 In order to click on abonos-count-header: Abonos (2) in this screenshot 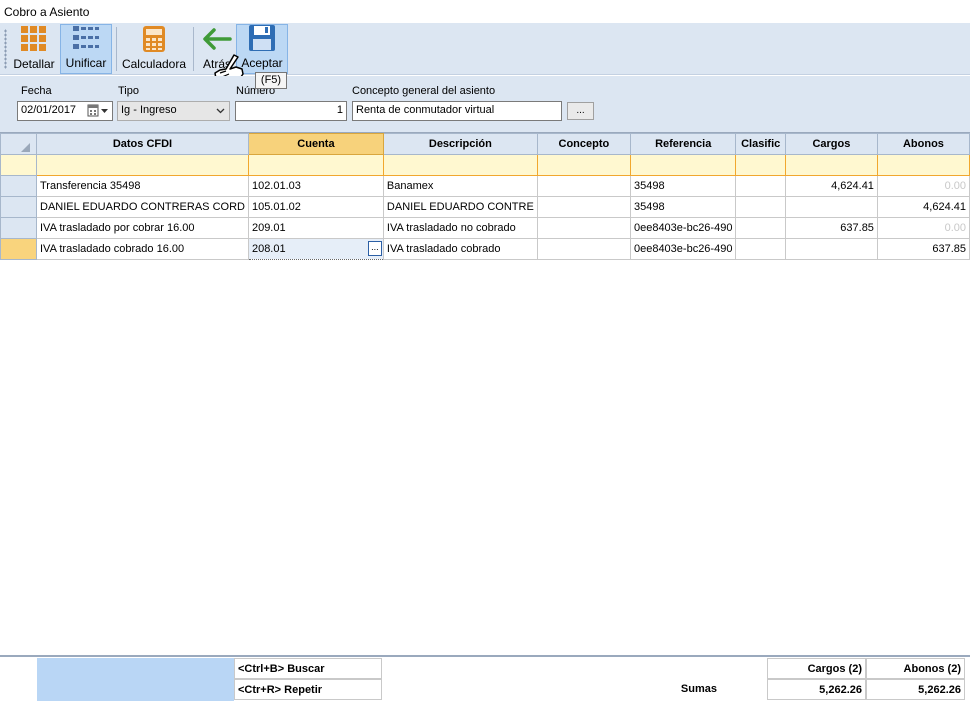, I will do `click(915, 668)`.